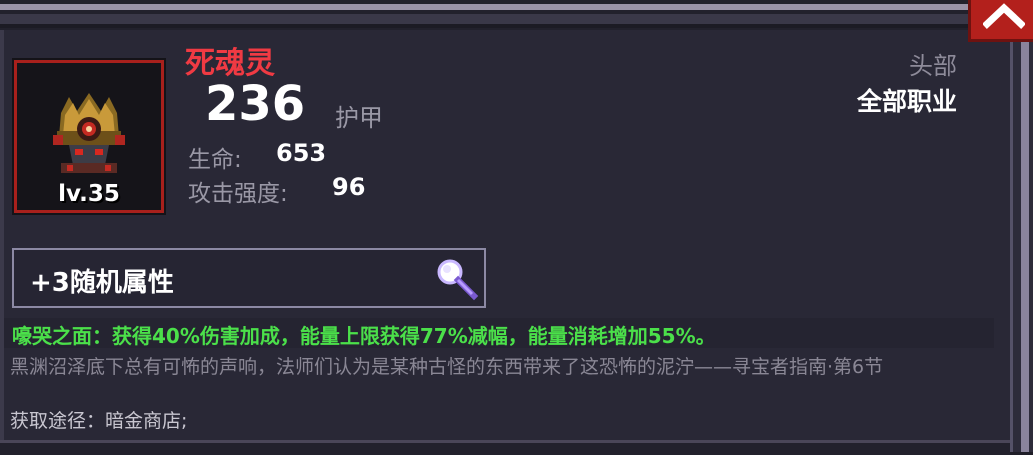  What do you see at coordinates (102, 283) in the screenshot?
I see `random-attributes-label: +3随机属性` at bounding box center [102, 283].